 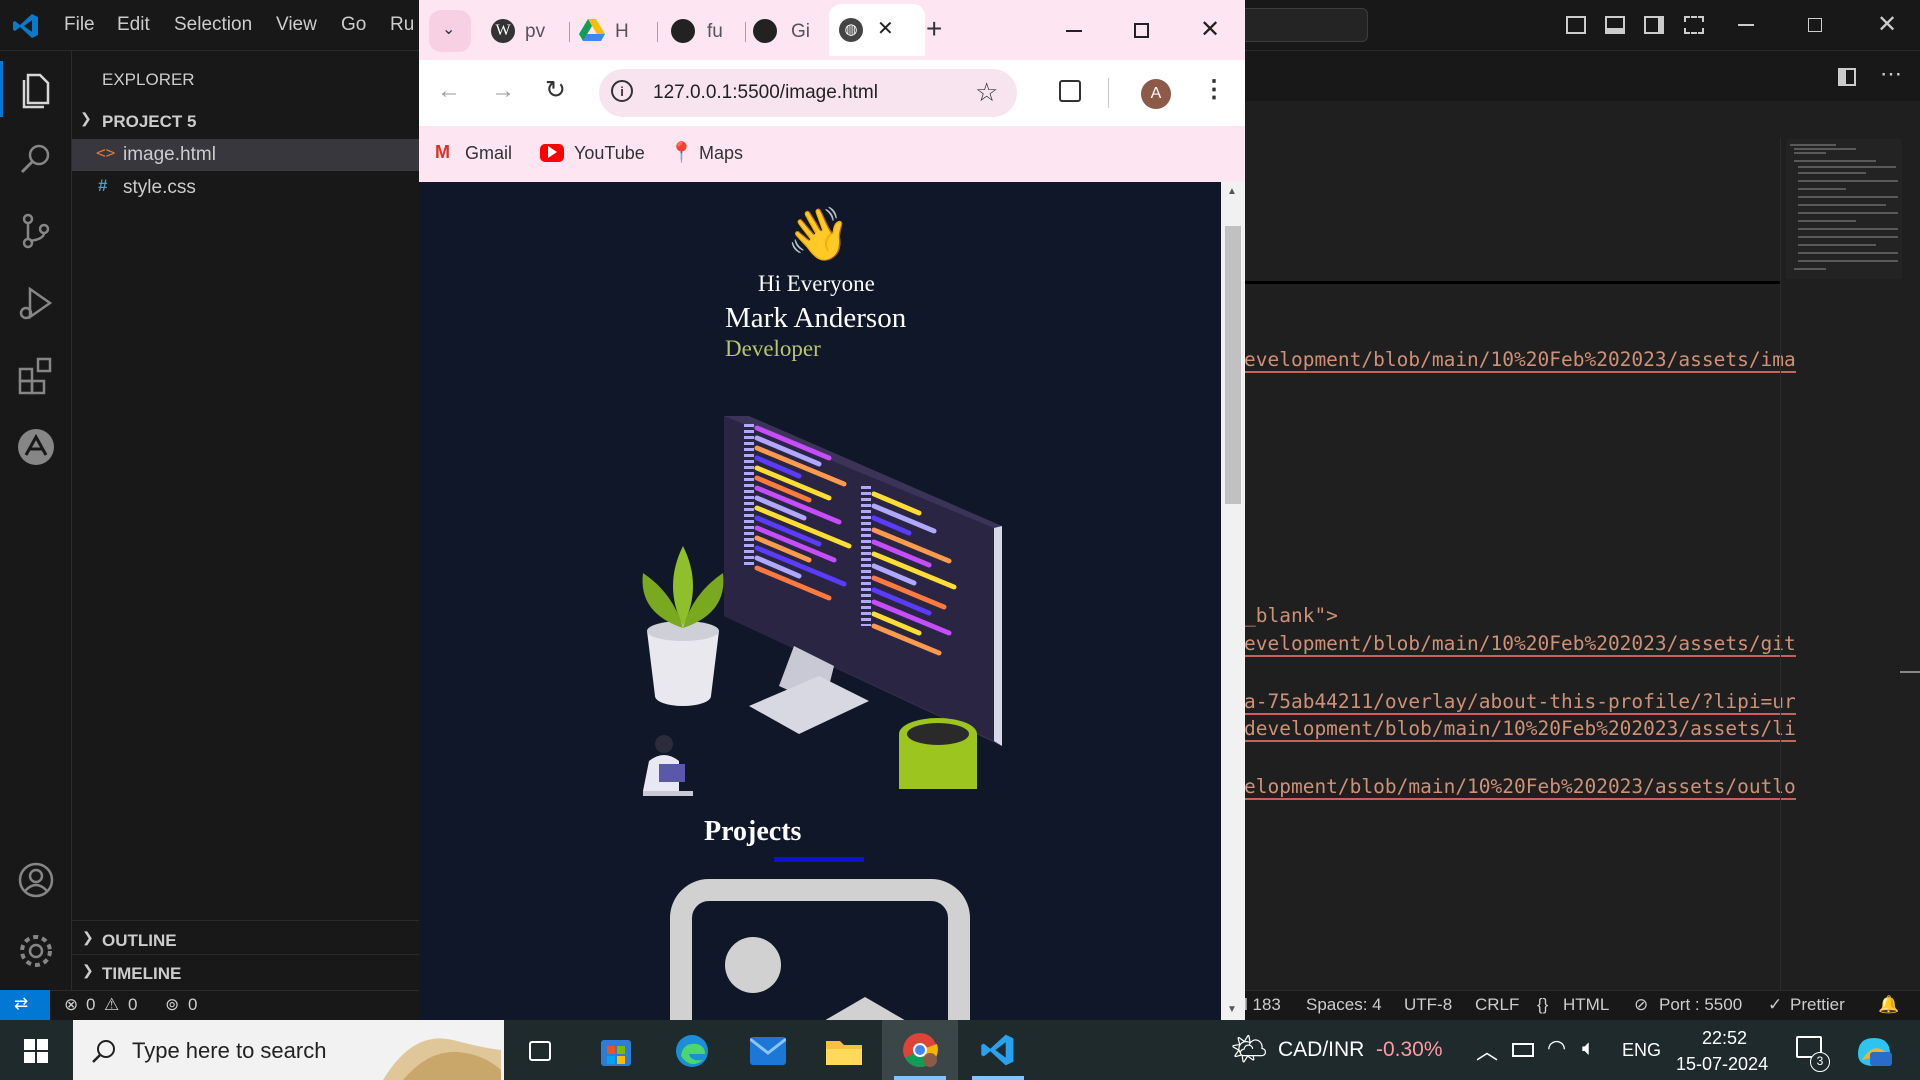 I want to click on omnibox: i 127.0.0.1:5500/image.html ☆, so click(x=808, y=93).